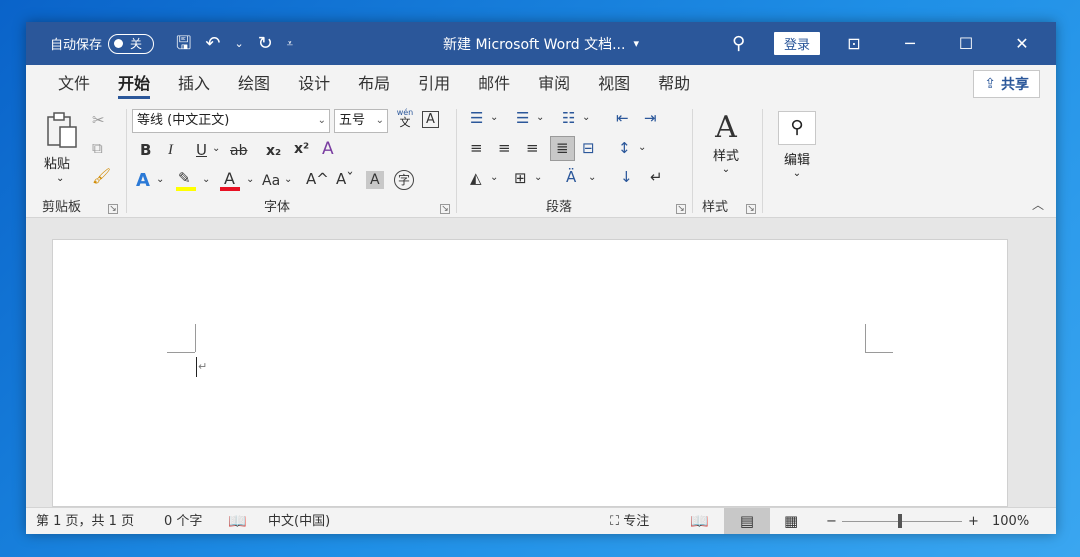 This screenshot has height=557, width=1080. Describe the element at coordinates (134, 84) in the screenshot. I see `tab-home: 开始` at that location.